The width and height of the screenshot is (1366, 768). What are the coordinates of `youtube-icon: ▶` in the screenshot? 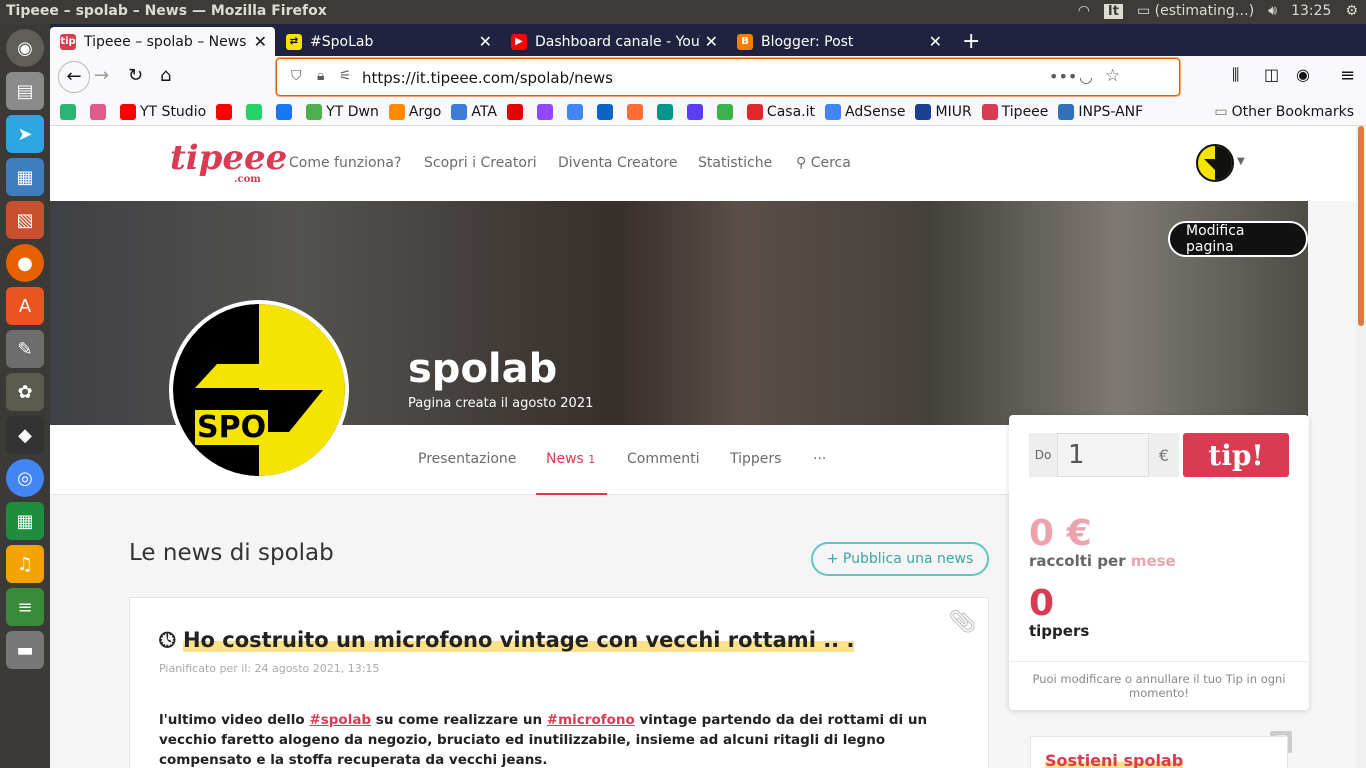 It's located at (519, 41).